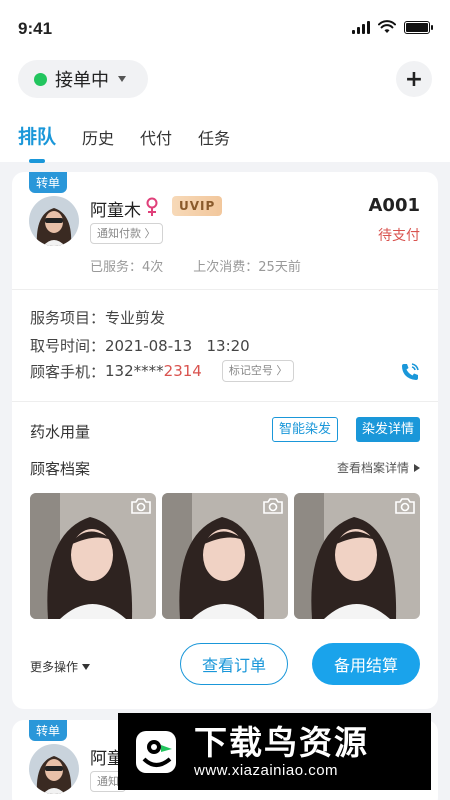 This screenshot has height=800, width=450. Describe the element at coordinates (366, 664) in the screenshot. I see `backup-settle-button: 备用结算` at that location.